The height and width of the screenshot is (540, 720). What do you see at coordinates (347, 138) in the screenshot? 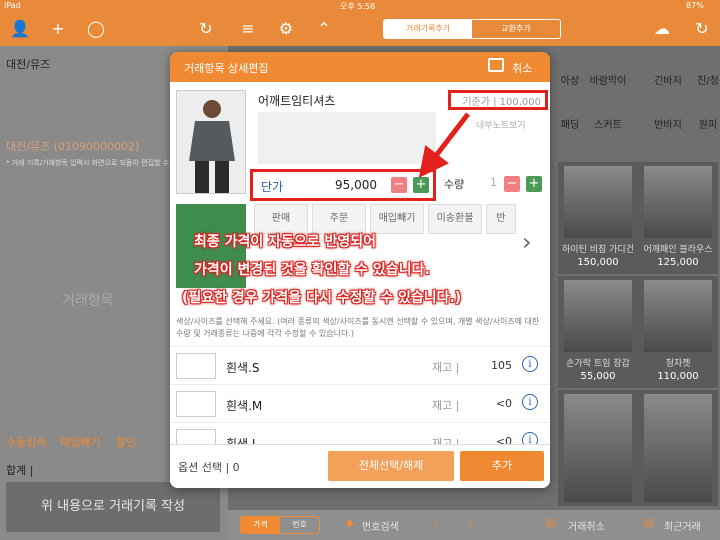
I see `memo-field` at bounding box center [347, 138].